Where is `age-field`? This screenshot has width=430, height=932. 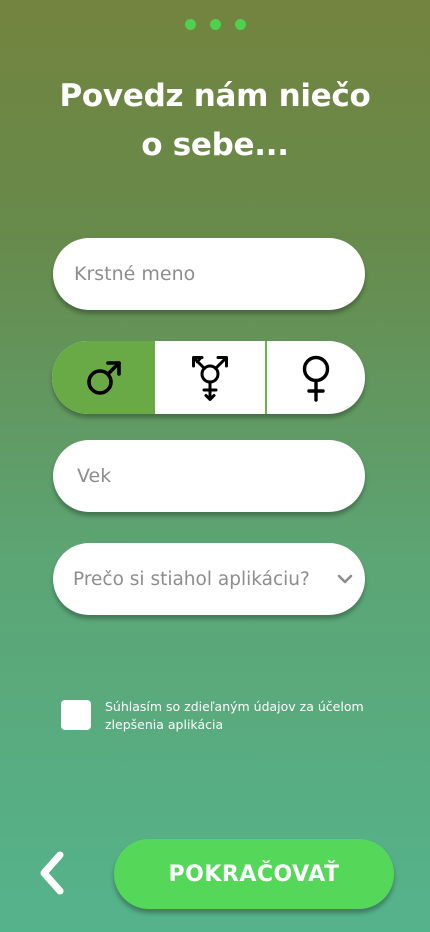 age-field is located at coordinates (209, 476).